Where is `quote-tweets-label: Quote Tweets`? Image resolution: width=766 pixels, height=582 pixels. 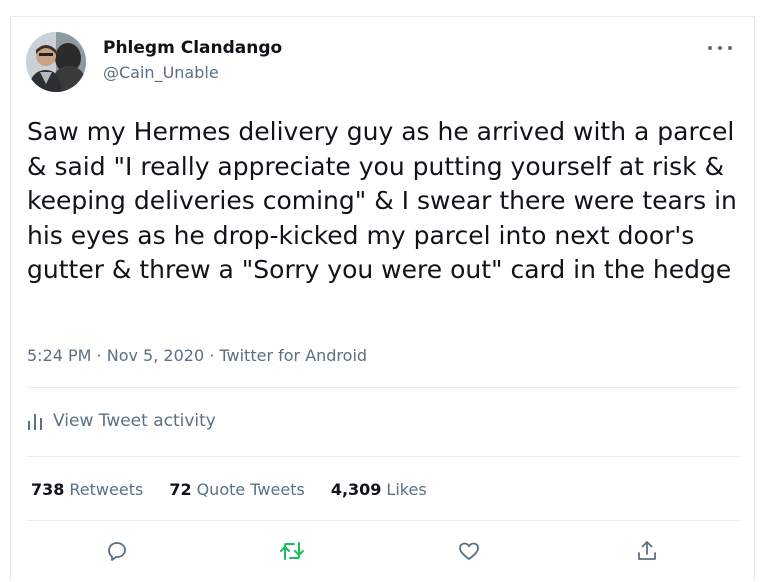
quote-tweets-label: Quote Tweets is located at coordinates (250, 489).